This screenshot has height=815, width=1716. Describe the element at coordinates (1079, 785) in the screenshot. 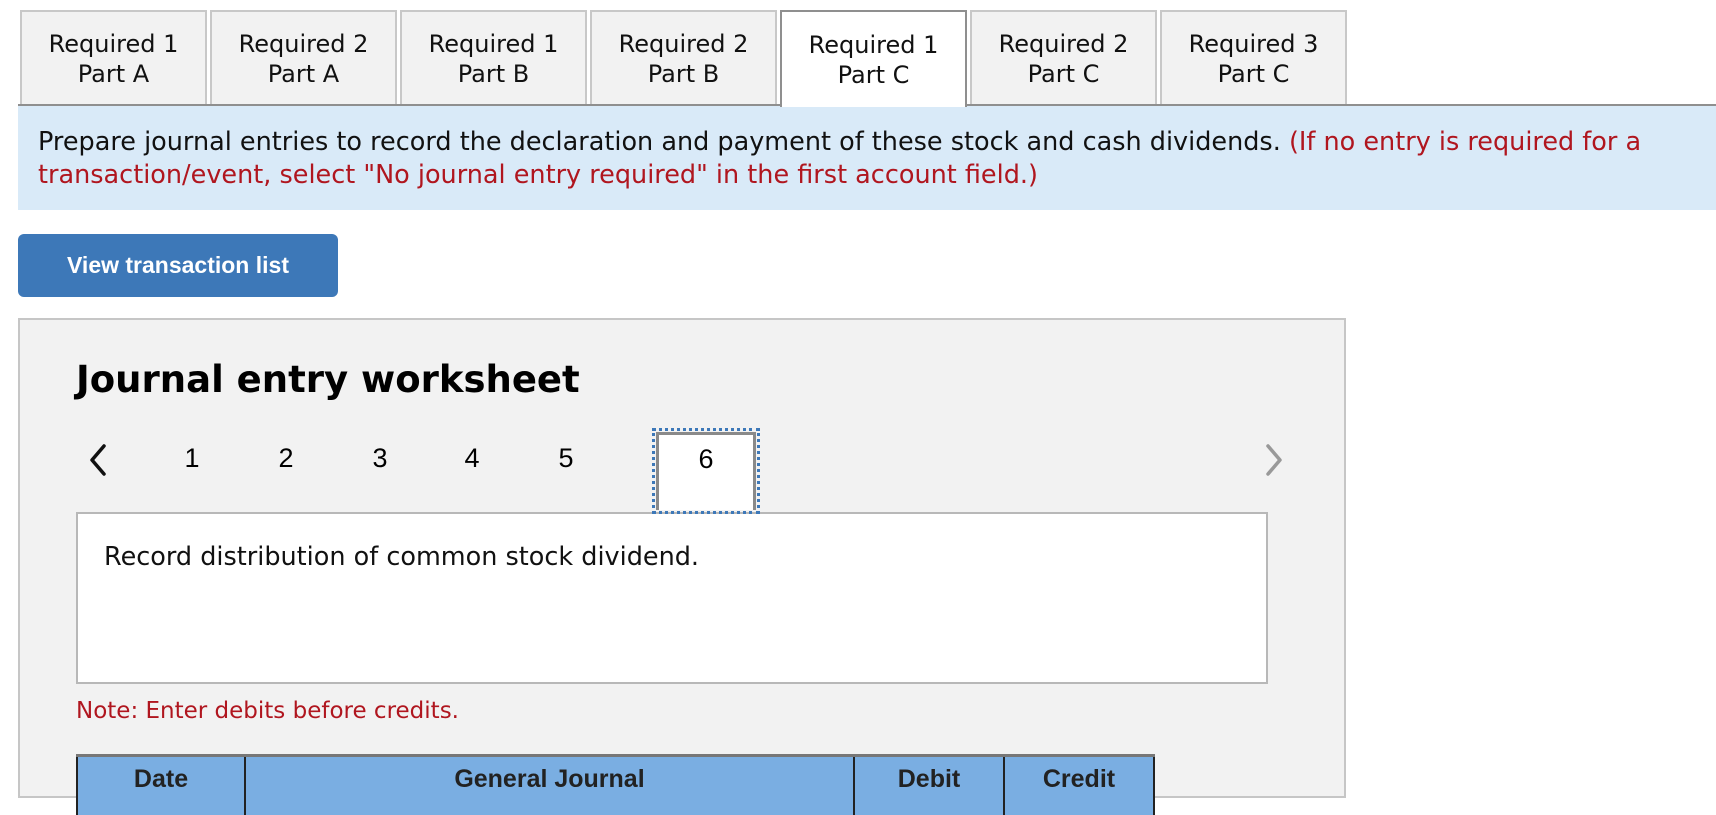

I see `column-header-credit: Credit` at that location.